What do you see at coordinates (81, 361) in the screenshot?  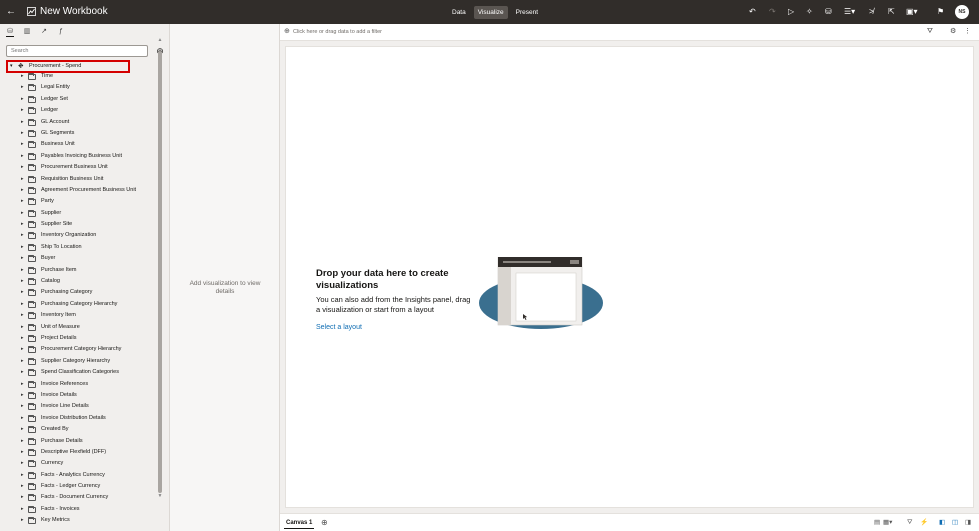 I see `tree-folder-item: ▸ Supplier Category Hierarchy` at bounding box center [81, 361].